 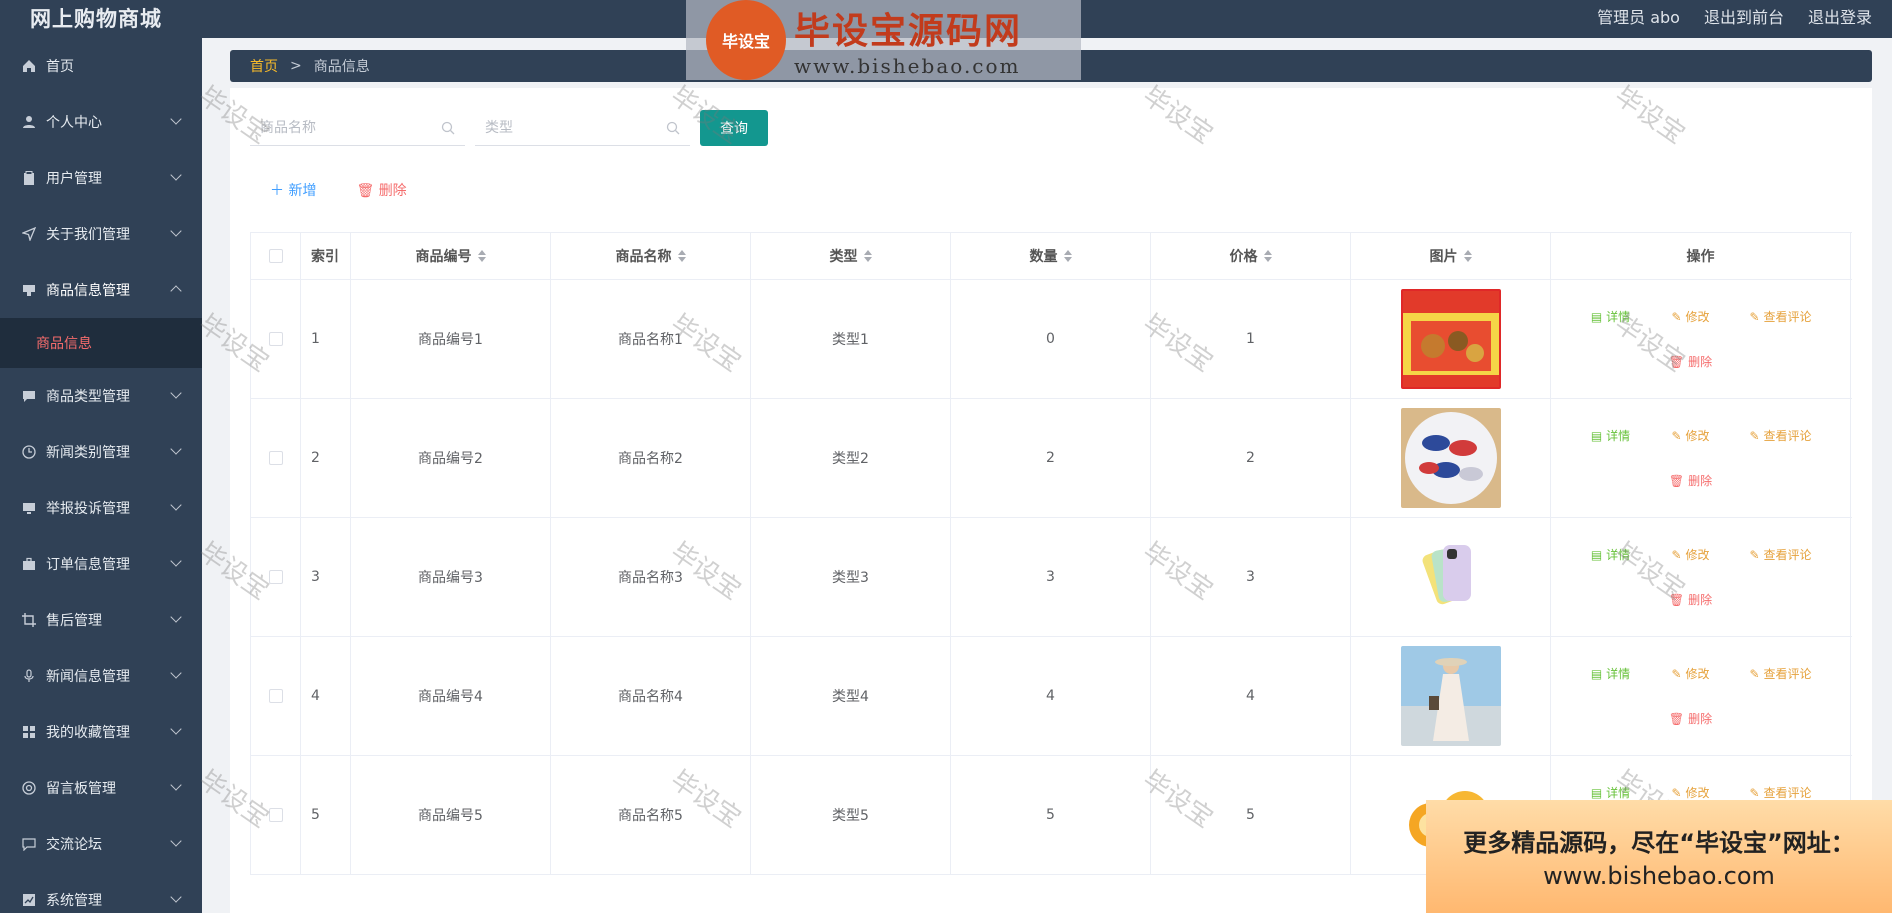 What do you see at coordinates (851, 577) in the screenshot?
I see `cell-type: 类型3` at bounding box center [851, 577].